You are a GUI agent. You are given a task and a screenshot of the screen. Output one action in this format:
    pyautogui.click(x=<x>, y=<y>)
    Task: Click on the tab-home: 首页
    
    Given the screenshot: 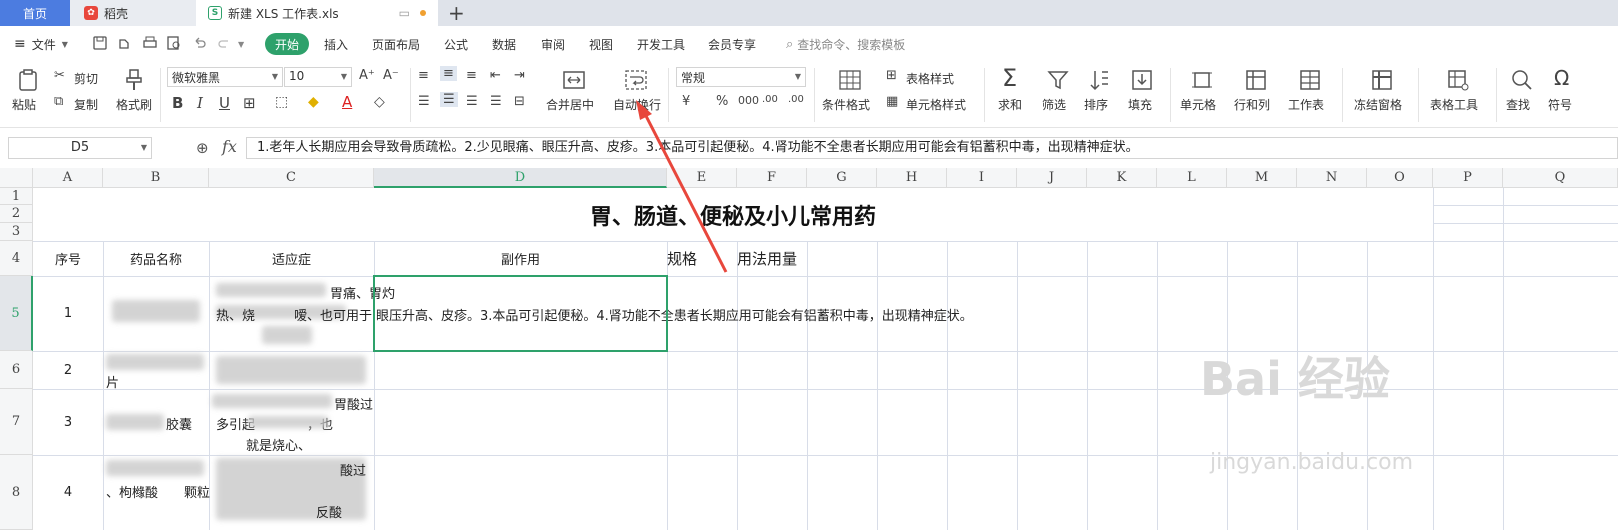 What is the action you would take?
    pyautogui.click(x=35, y=13)
    